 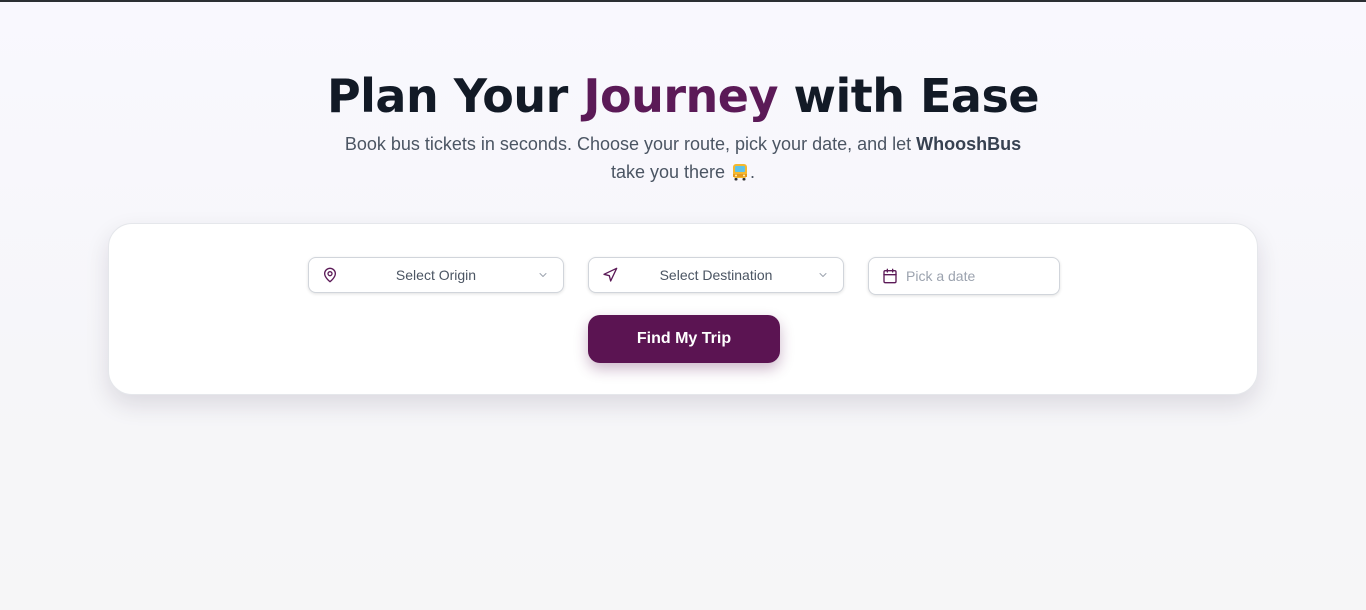 I want to click on origin-select: Select Origin, so click(x=436, y=275).